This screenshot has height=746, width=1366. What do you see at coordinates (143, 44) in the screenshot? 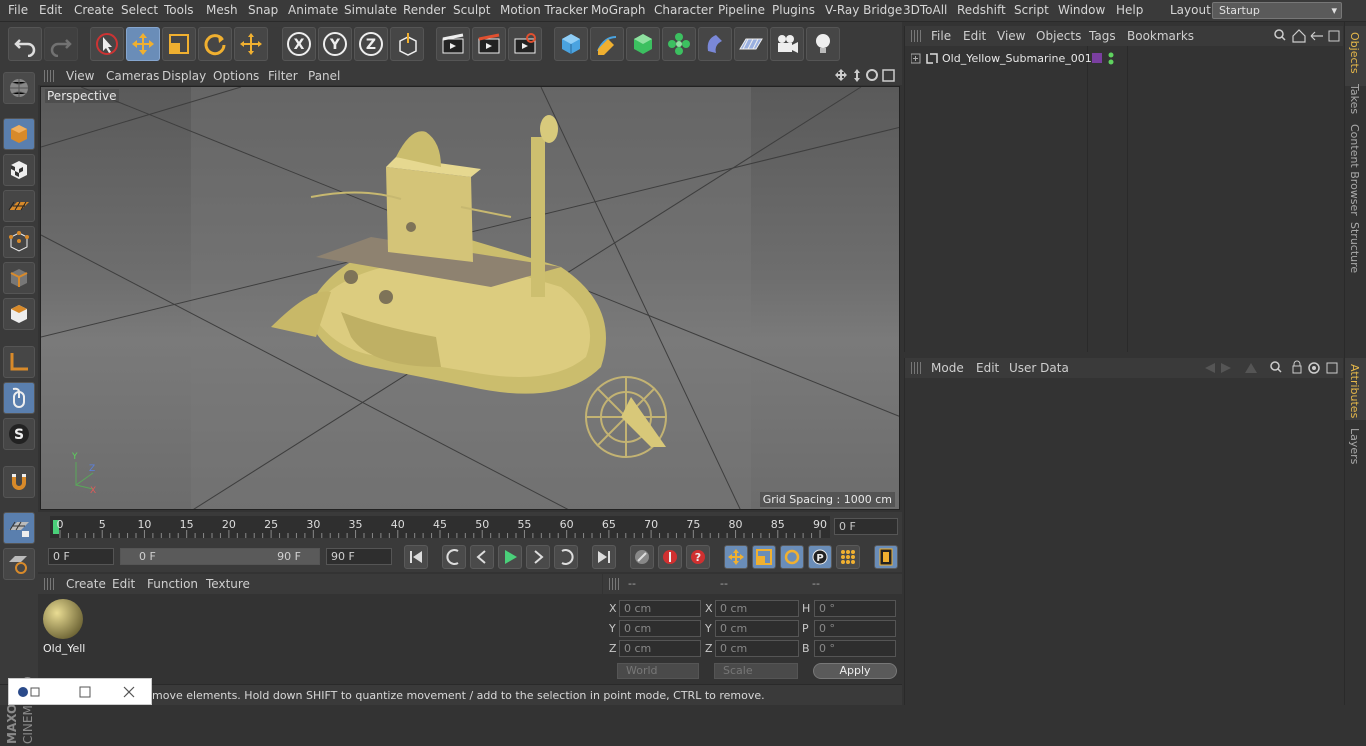
I see `move-tool-button` at bounding box center [143, 44].